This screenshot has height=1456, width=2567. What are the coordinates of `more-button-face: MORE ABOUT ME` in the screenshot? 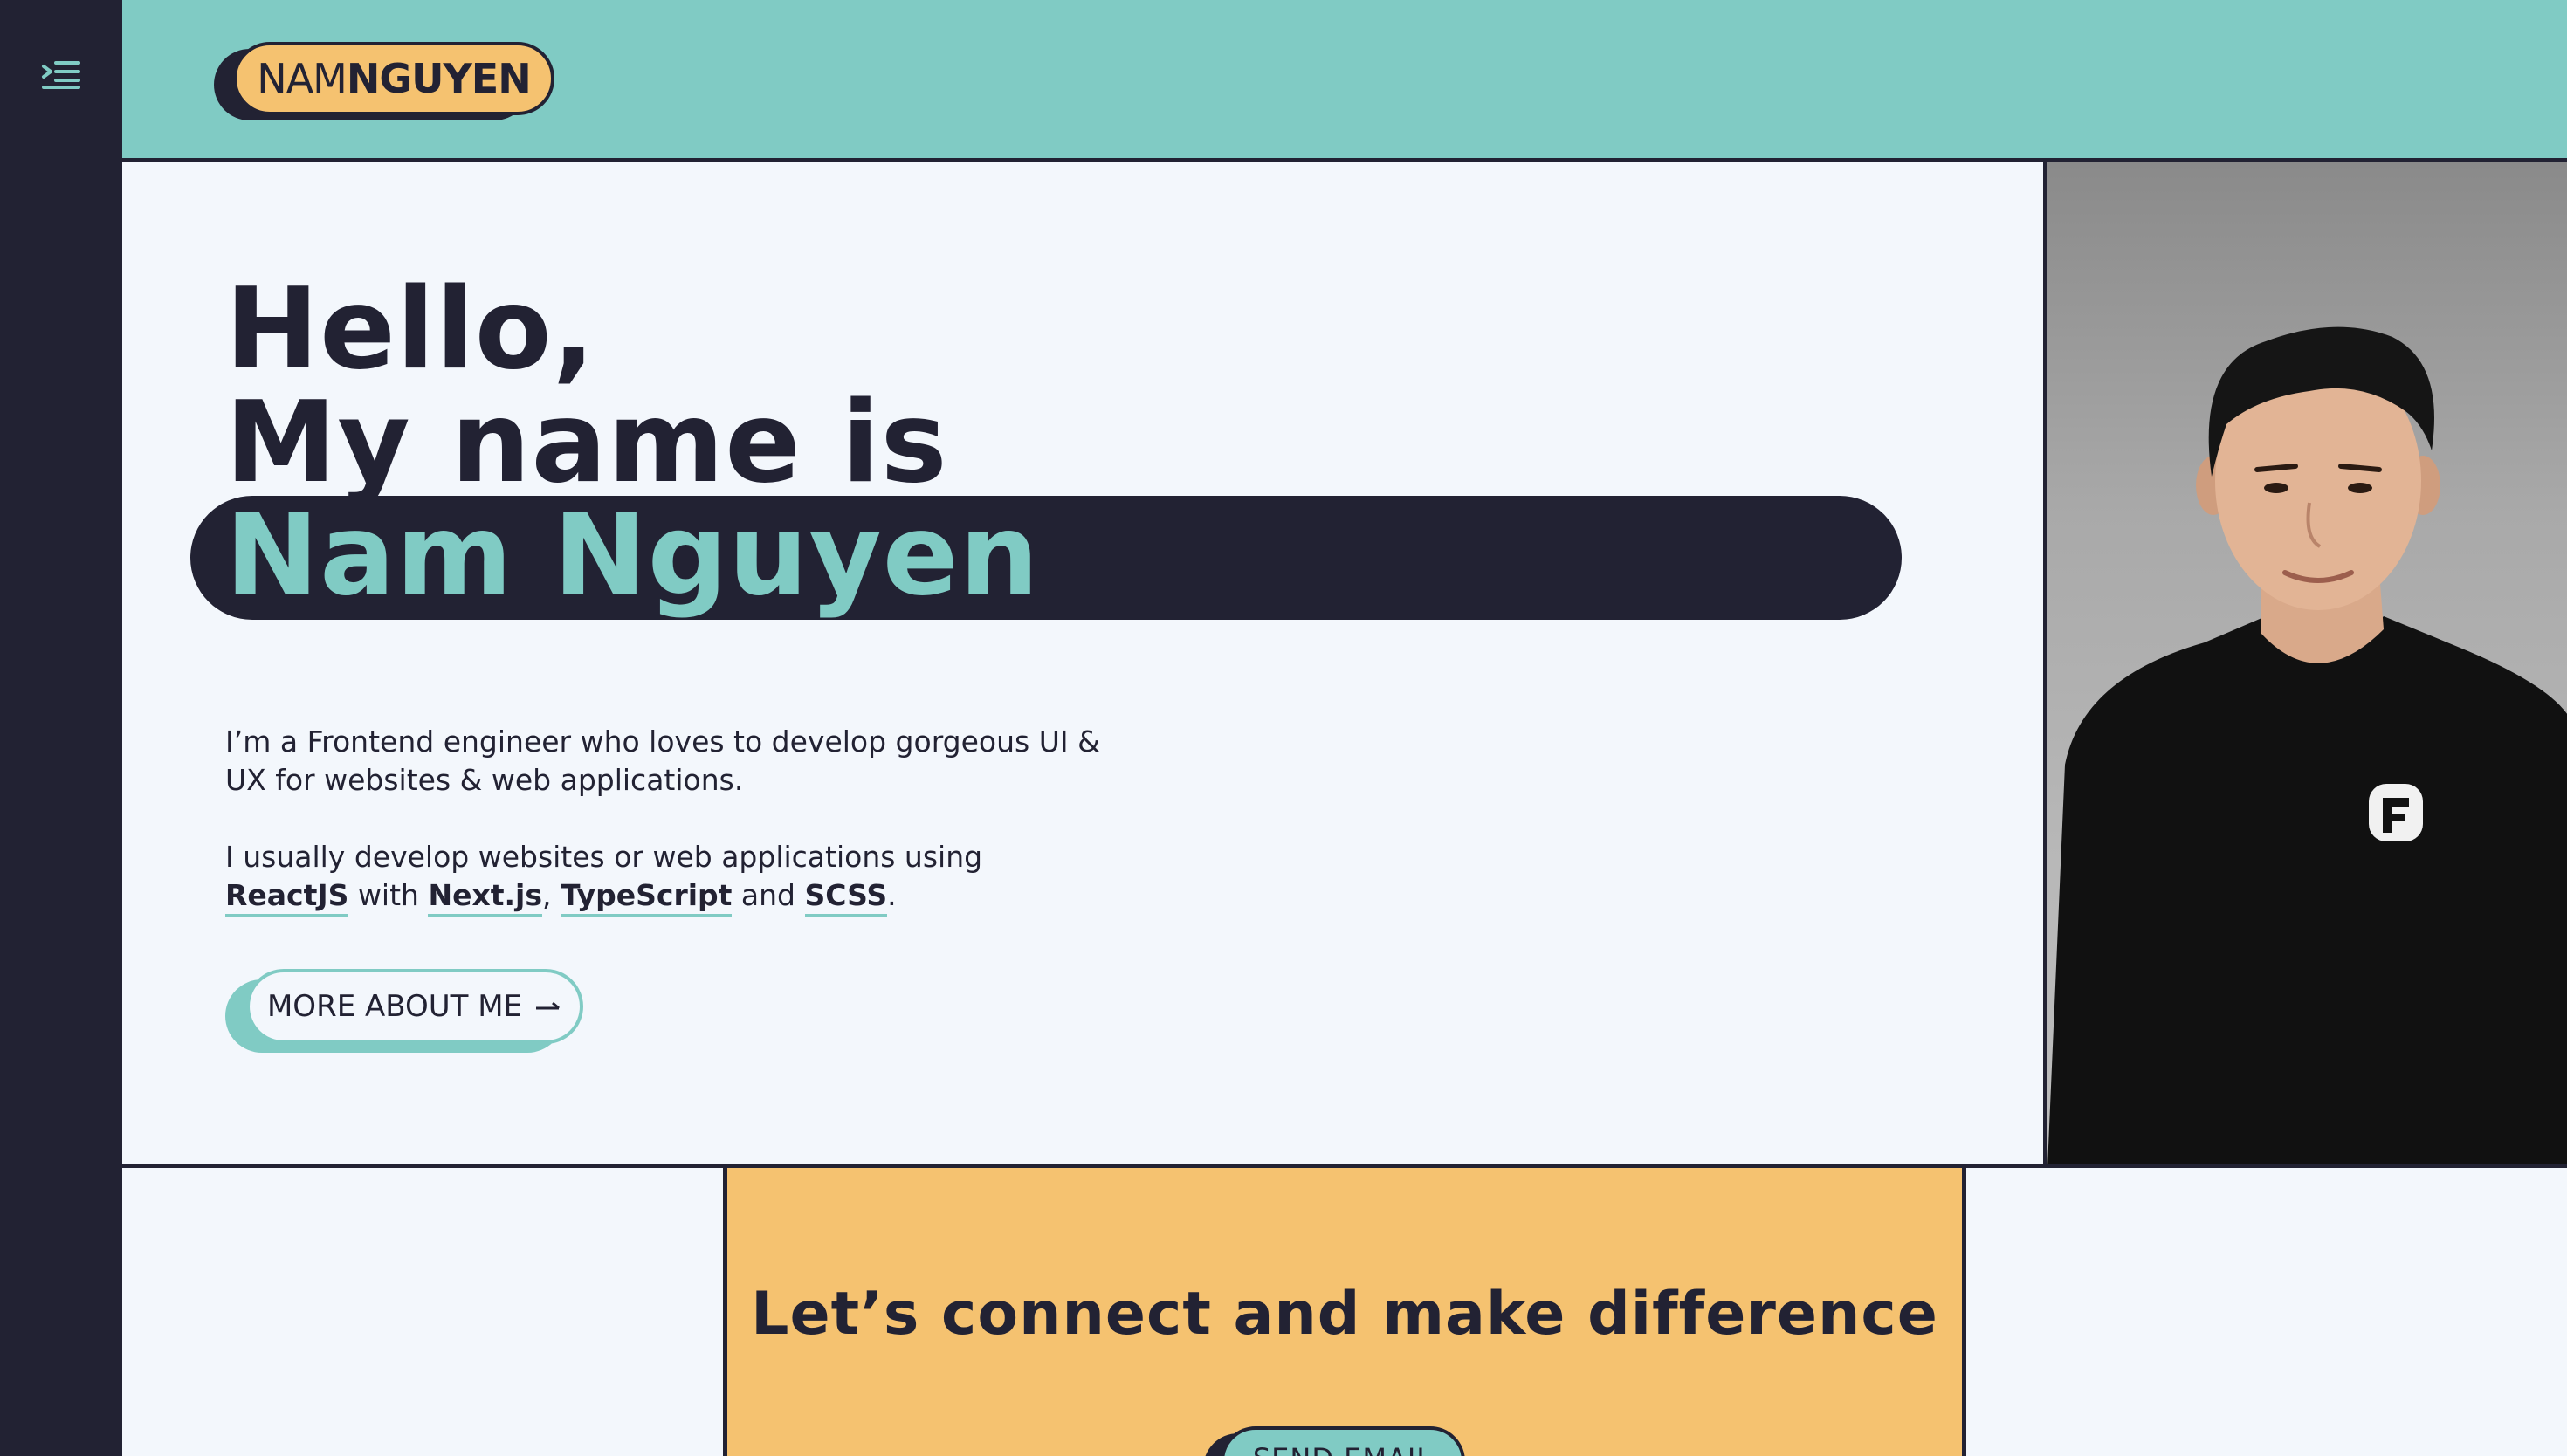 It's located at (414, 1006).